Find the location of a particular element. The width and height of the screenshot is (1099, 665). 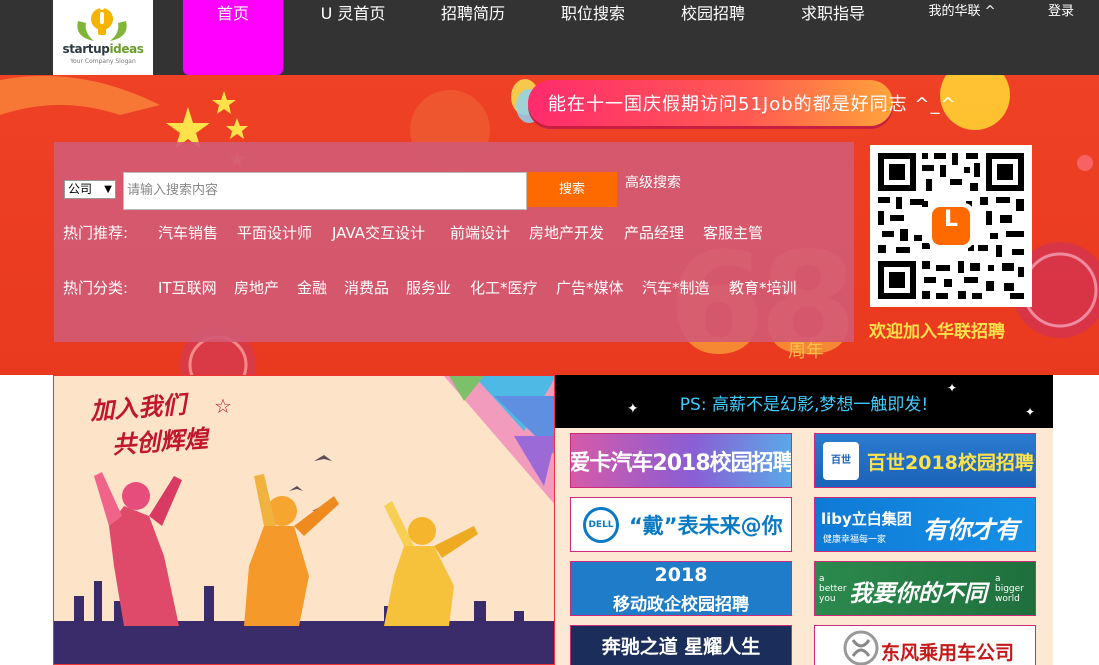

hot-recommend-link: 房地产开发 is located at coordinates (566, 232).